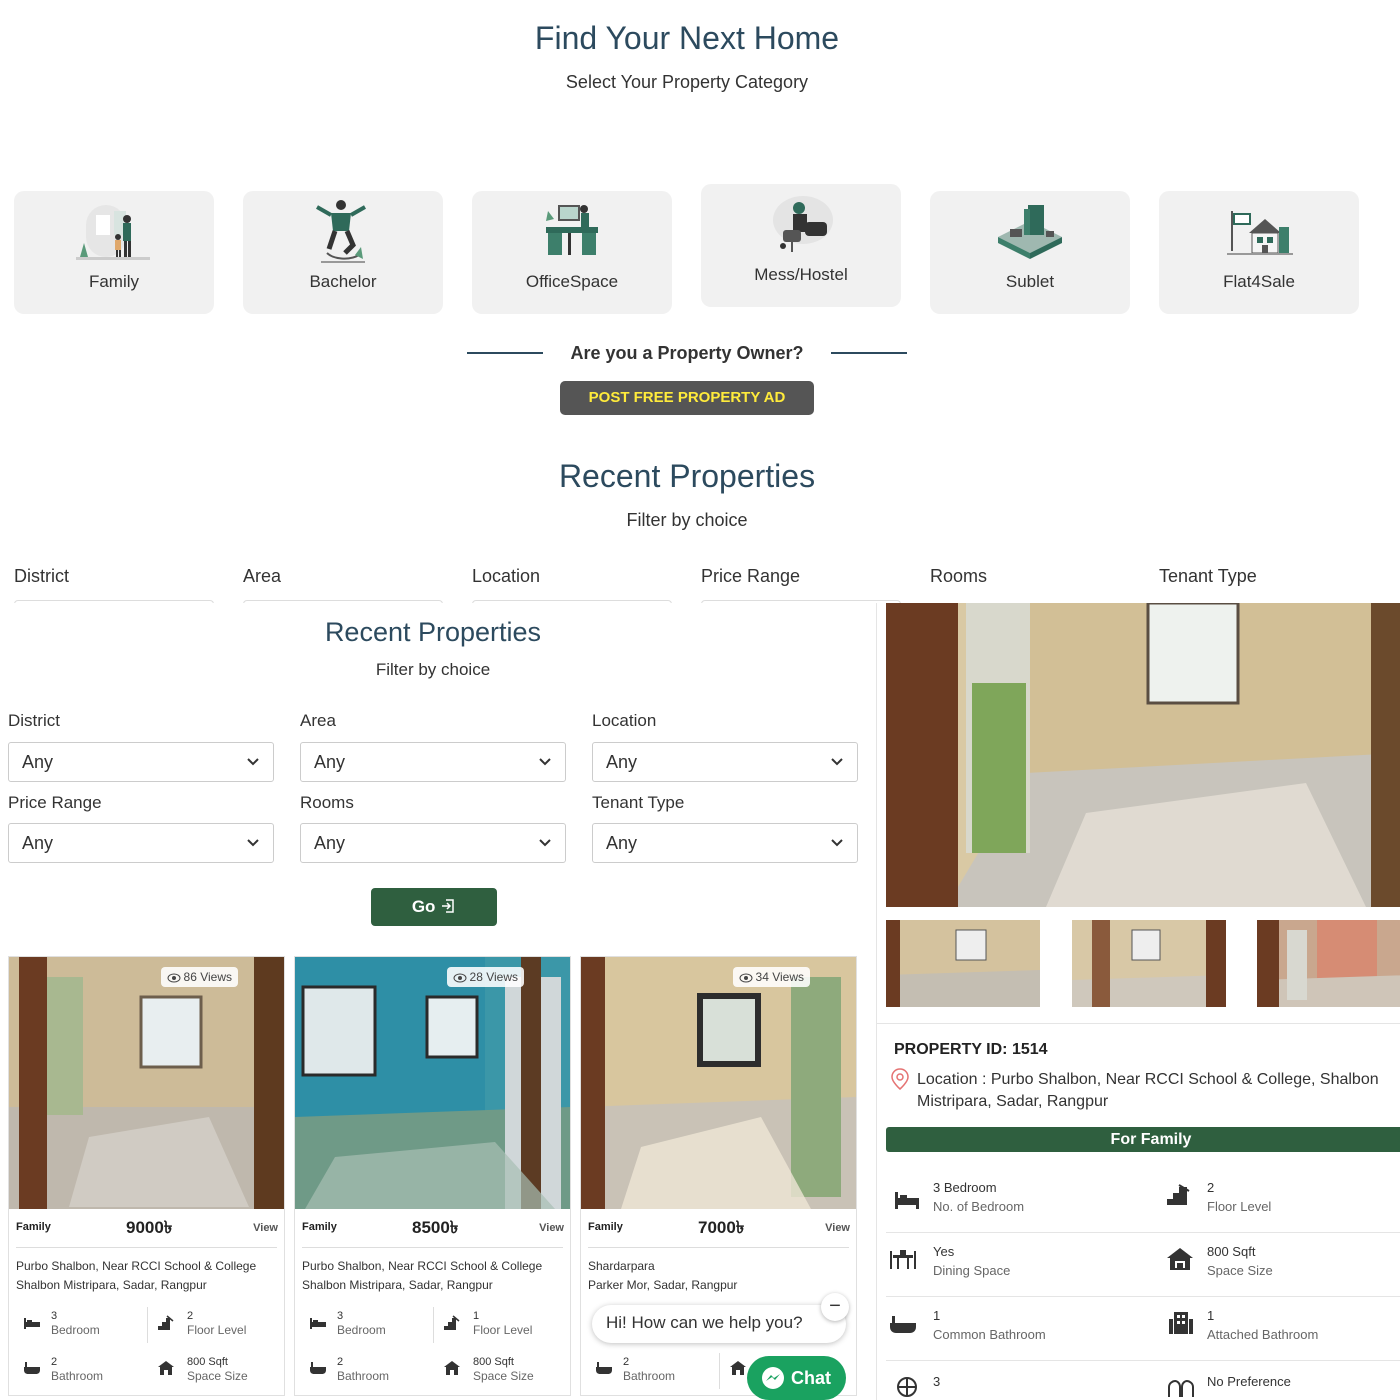  What do you see at coordinates (1143, 1139) in the screenshot?
I see `property-category-banner: For Family` at bounding box center [1143, 1139].